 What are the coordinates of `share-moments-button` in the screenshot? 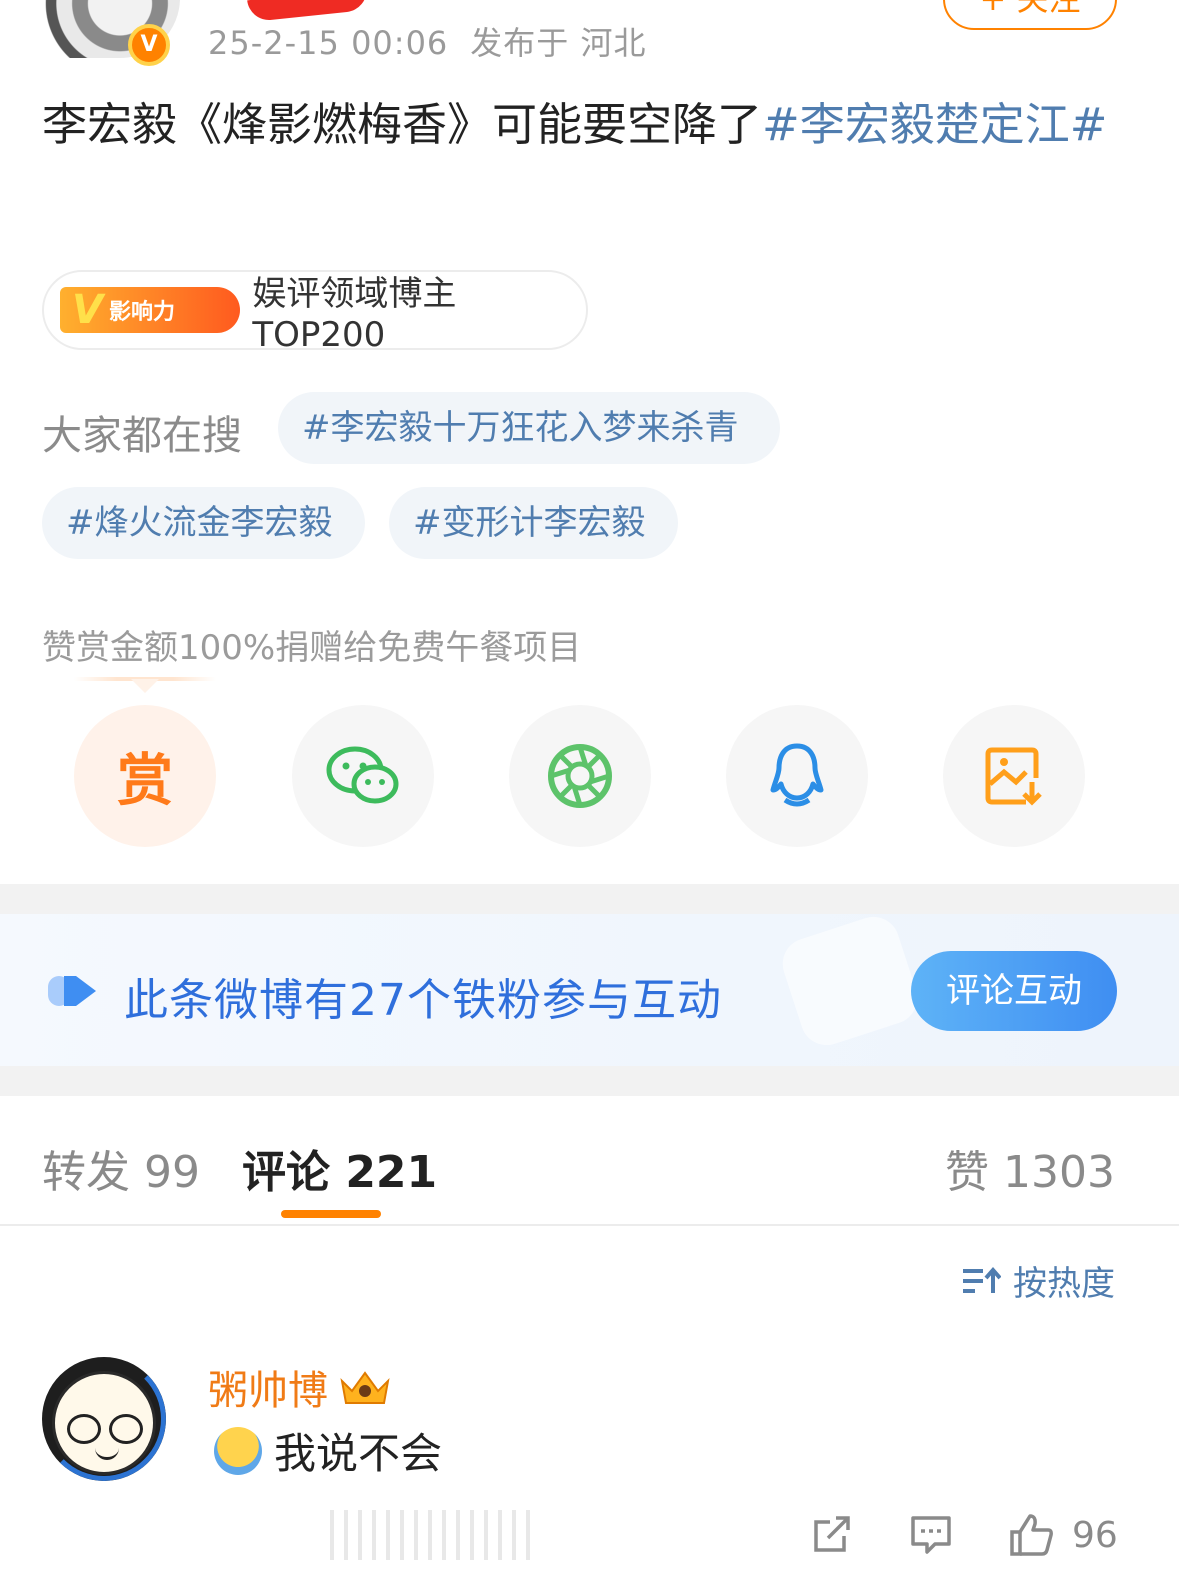 It's located at (580, 776).